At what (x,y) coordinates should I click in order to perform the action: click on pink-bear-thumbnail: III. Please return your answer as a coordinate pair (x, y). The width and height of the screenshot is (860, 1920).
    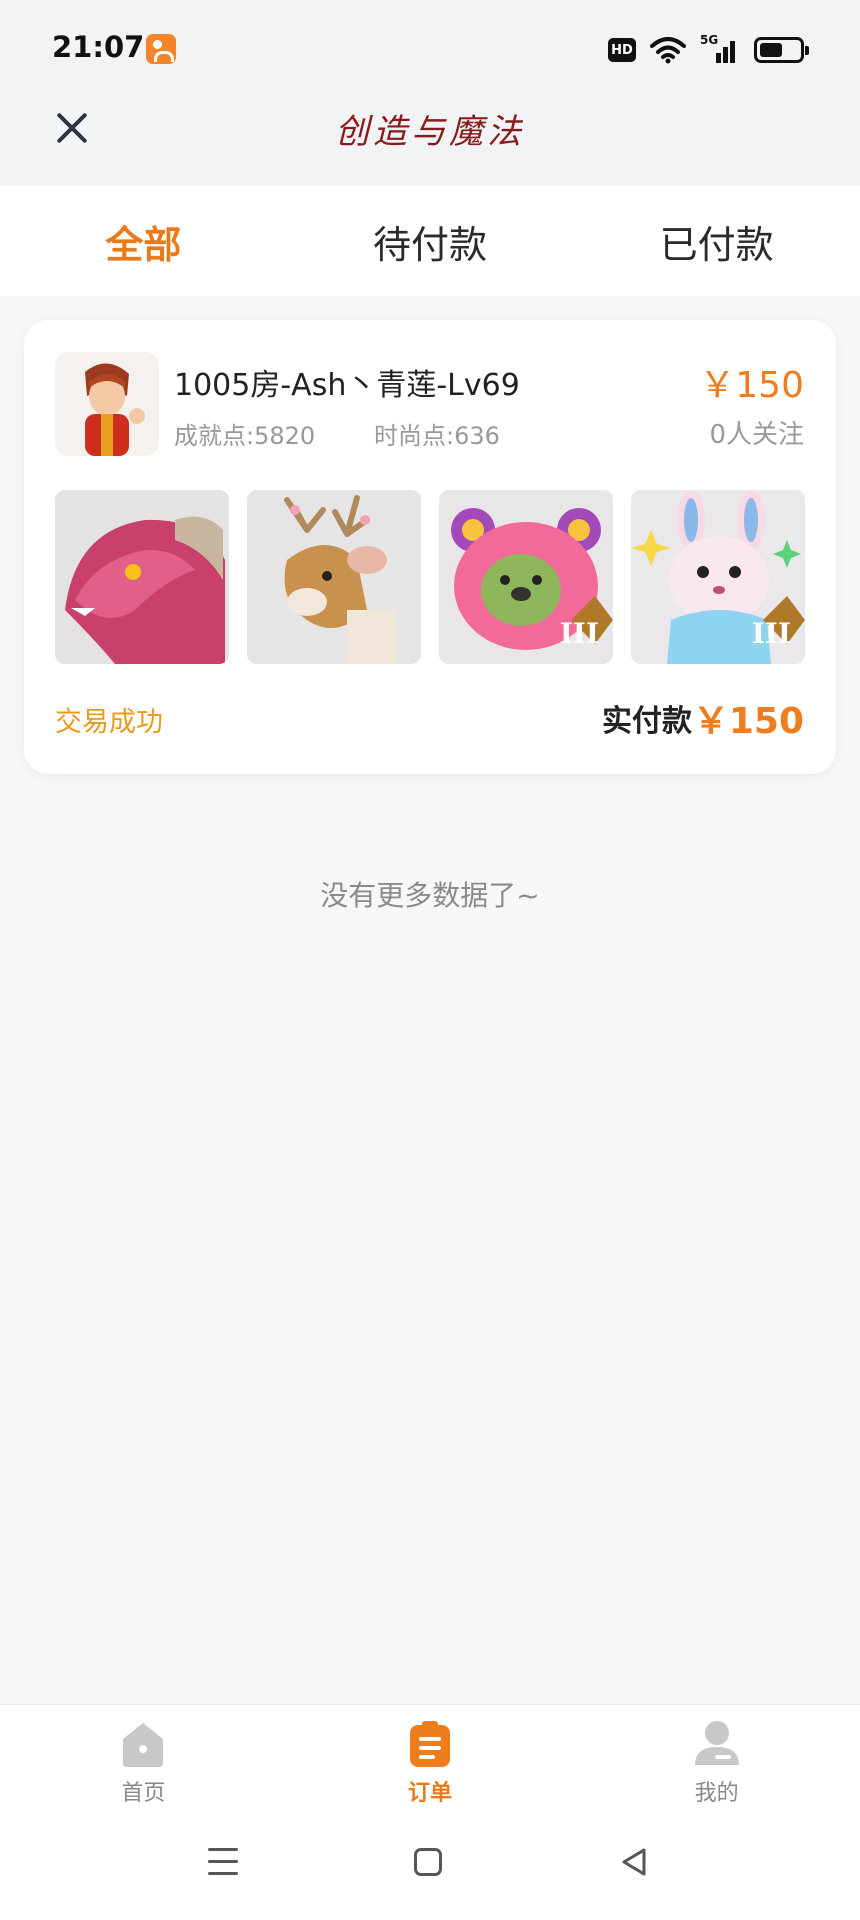
    Looking at the image, I should click on (526, 577).